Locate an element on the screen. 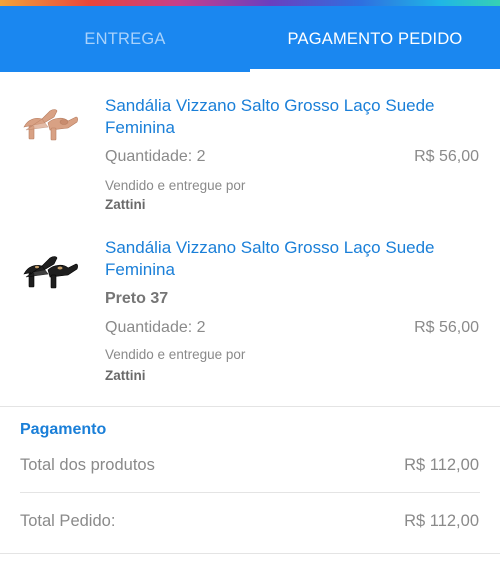 The width and height of the screenshot is (500, 577). tab-bar: ENTREGA PAGAMENTO PEDIDO is located at coordinates (250, 39).